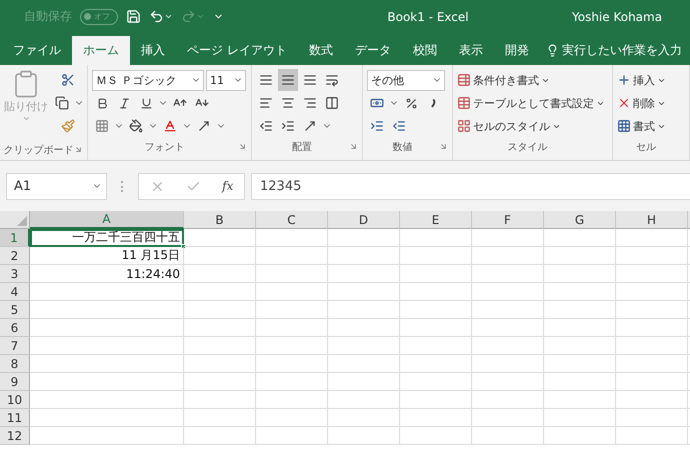  Describe the element at coordinates (164, 147) in the screenshot. I see `group-label: フォント` at that location.